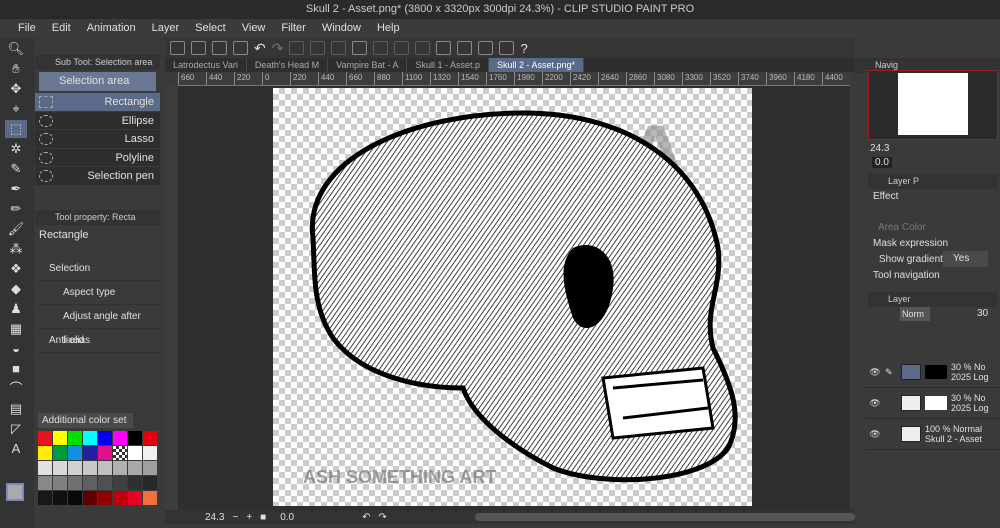 The image size is (1000, 528). Describe the element at coordinates (16, 129) in the screenshot. I see `selection-tool-icon: ⬚` at that location.